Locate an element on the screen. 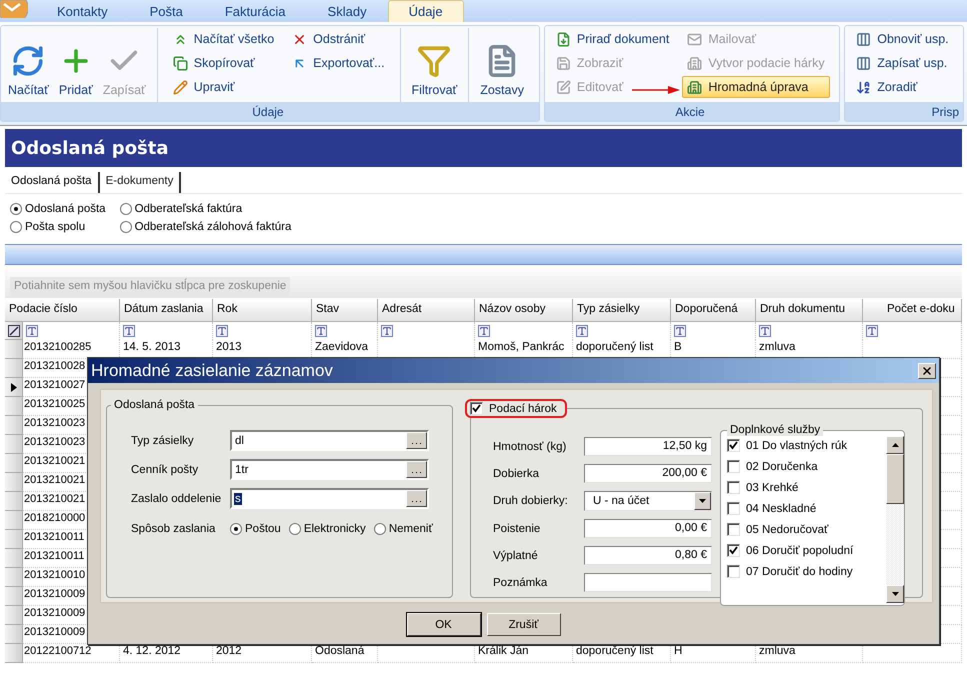 Image resolution: width=967 pixels, height=685 pixels. scrollbar is located at coordinates (895, 519).